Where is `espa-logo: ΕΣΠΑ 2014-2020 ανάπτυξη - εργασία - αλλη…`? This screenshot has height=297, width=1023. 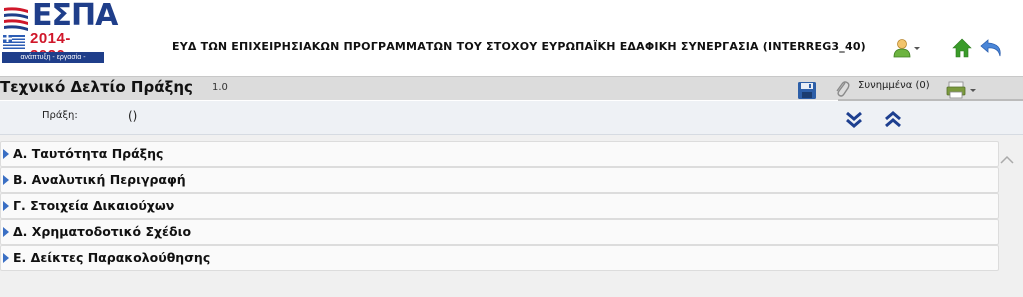 espa-logo: ΕΣΠΑ 2014-2020 ανάπτυξη - εργασία - αλλη… is located at coordinates (59, 36).